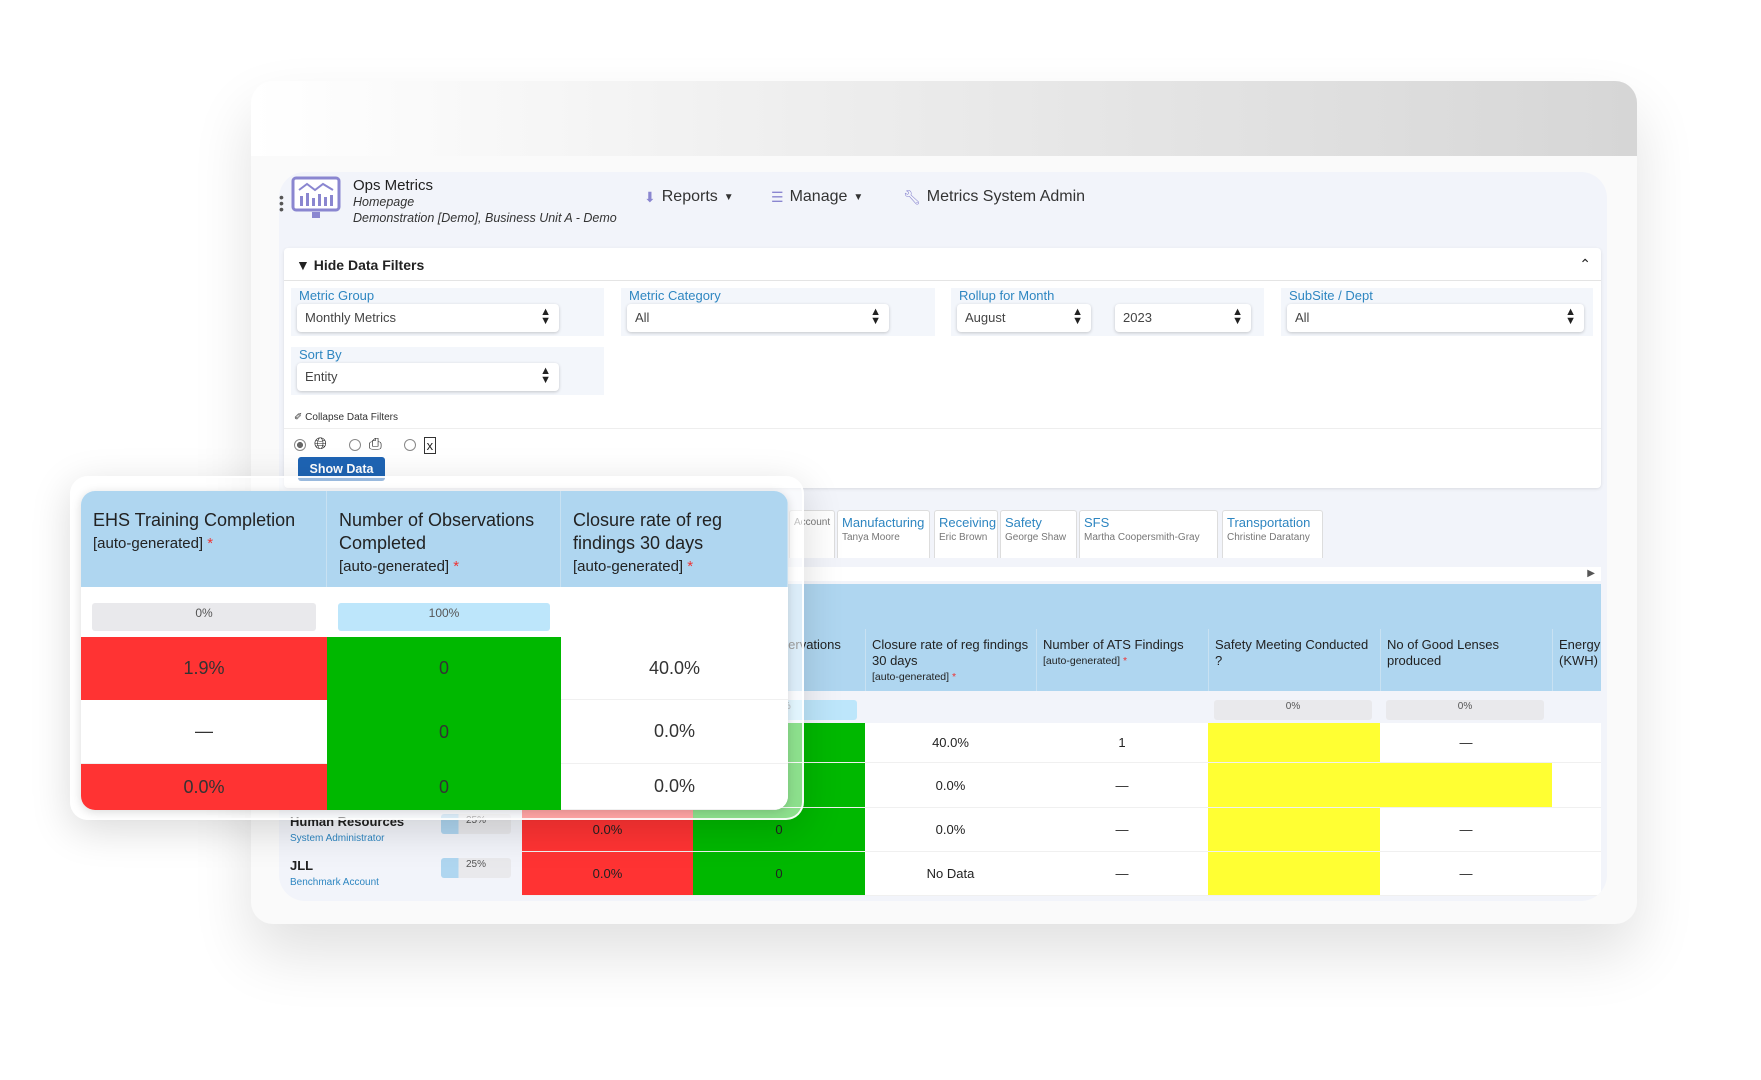 Image resolution: width=1761 pixels, height=1080 pixels. What do you see at coordinates (375, 444) in the screenshot?
I see `print-icon: ⎙` at bounding box center [375, 444].